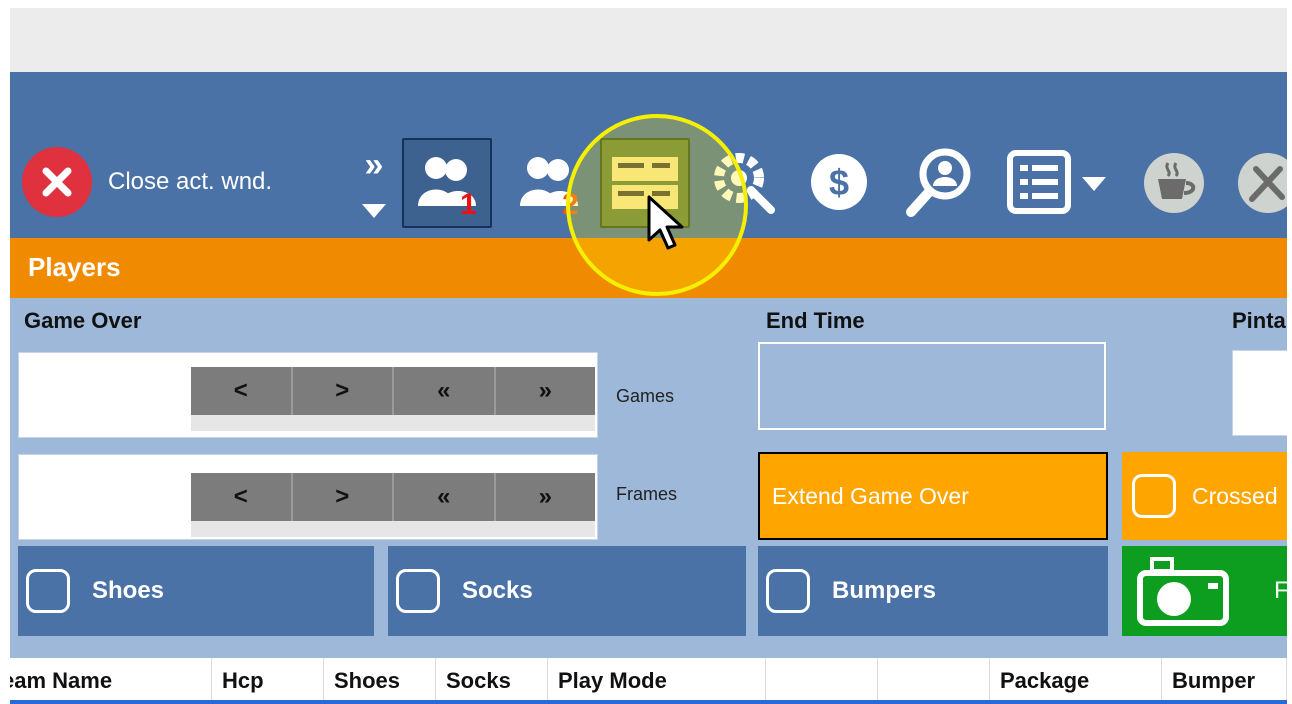 Image resolution: width=1292 pixels, height=704 pixels. I want to click on search-person-icon, so click(938, 182).